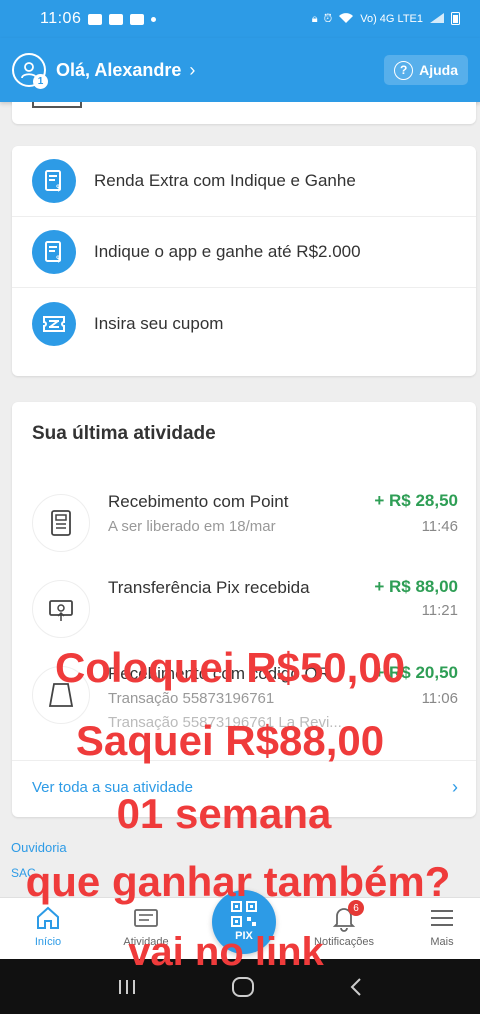  I want to click on alarm-icon: ⏰︎, so click(328, 18).